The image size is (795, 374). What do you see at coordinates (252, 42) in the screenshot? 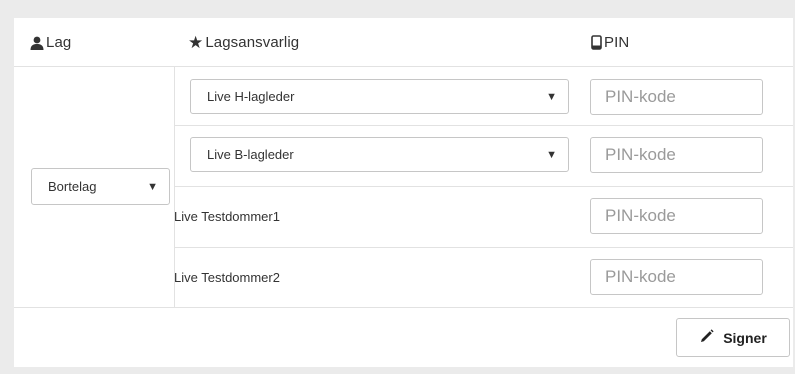
I see `header-responsible-label: Lagsansvarlig` at bounding box center [252, 42].